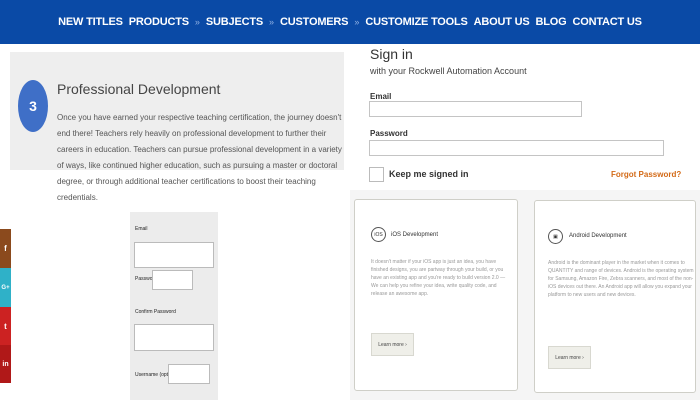 This screenshot has height=400, width=700. What do you see at coordinates (5, 364) in the screenshot?
I see `linkedin-icon: in` at bounding box center [5, 364].